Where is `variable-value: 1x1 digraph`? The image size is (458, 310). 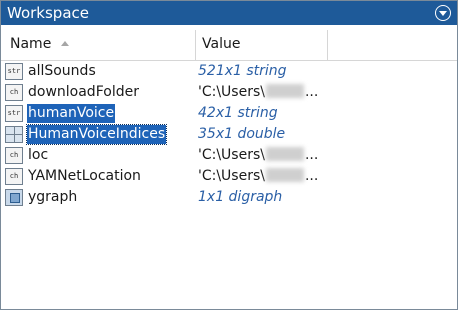
variable-value: 1x1 digraph is located at coordinates (240, 197).